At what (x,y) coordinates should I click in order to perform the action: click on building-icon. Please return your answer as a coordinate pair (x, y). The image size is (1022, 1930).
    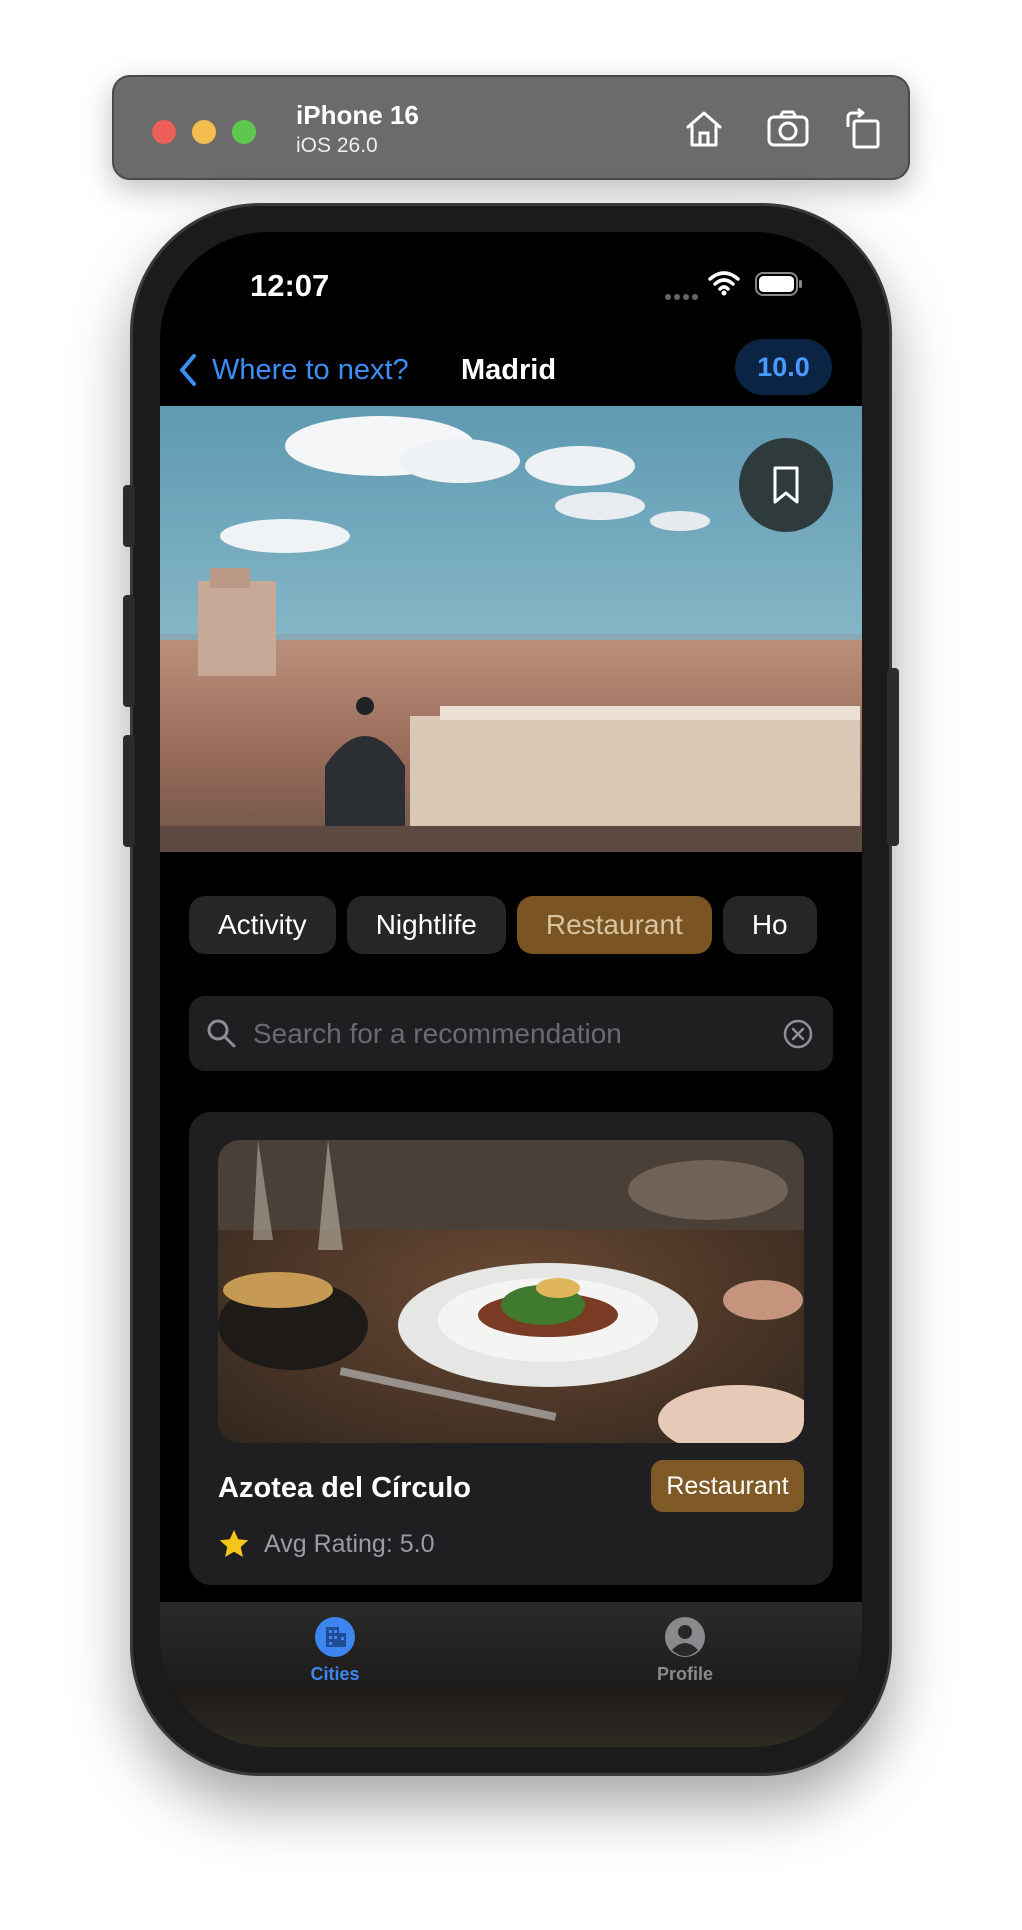
    Looking at the image, I should click on (335, 1637).